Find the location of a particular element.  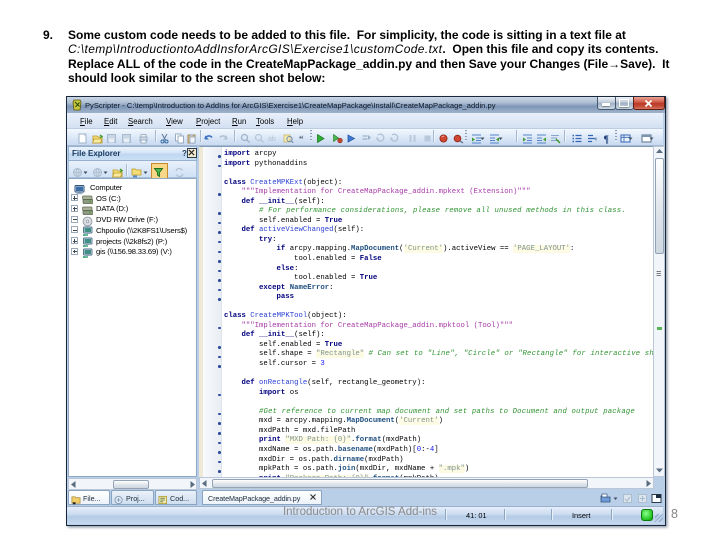

svg-text: ab is located at coordinates (272, 139).